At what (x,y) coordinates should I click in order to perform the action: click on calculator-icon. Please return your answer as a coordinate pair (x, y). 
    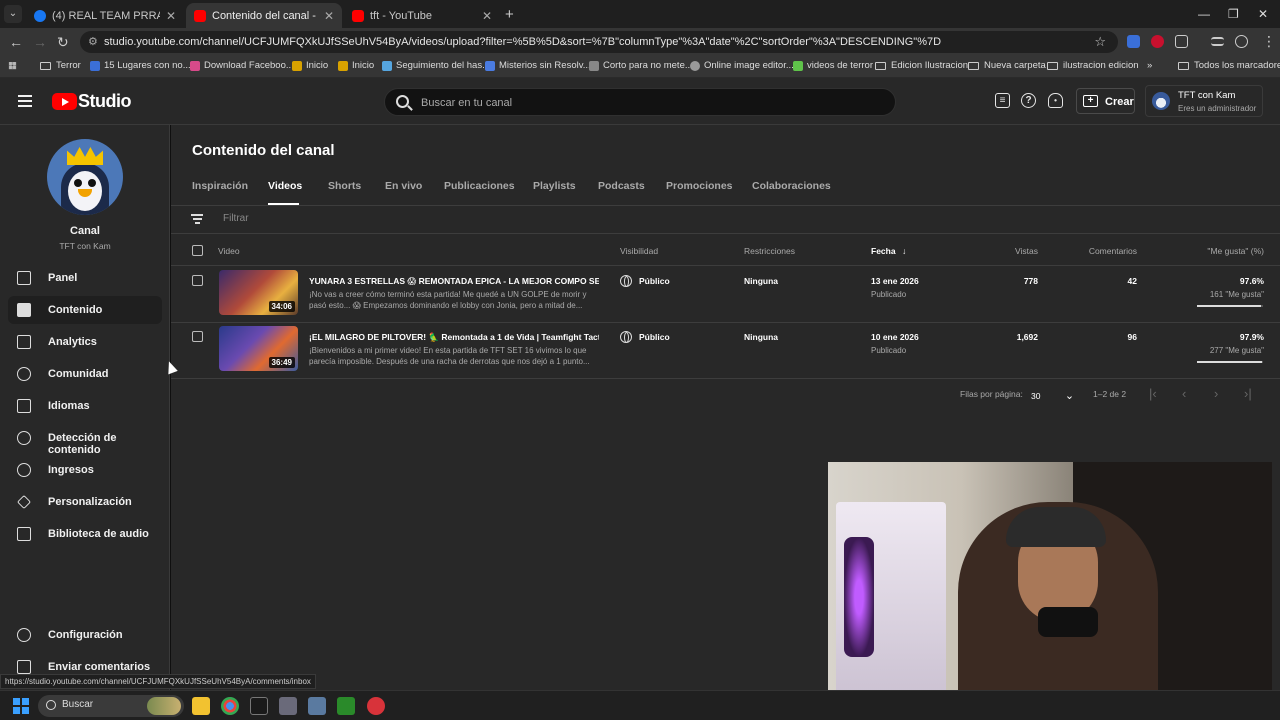
    Looking at the image, I should click on (317, 706).